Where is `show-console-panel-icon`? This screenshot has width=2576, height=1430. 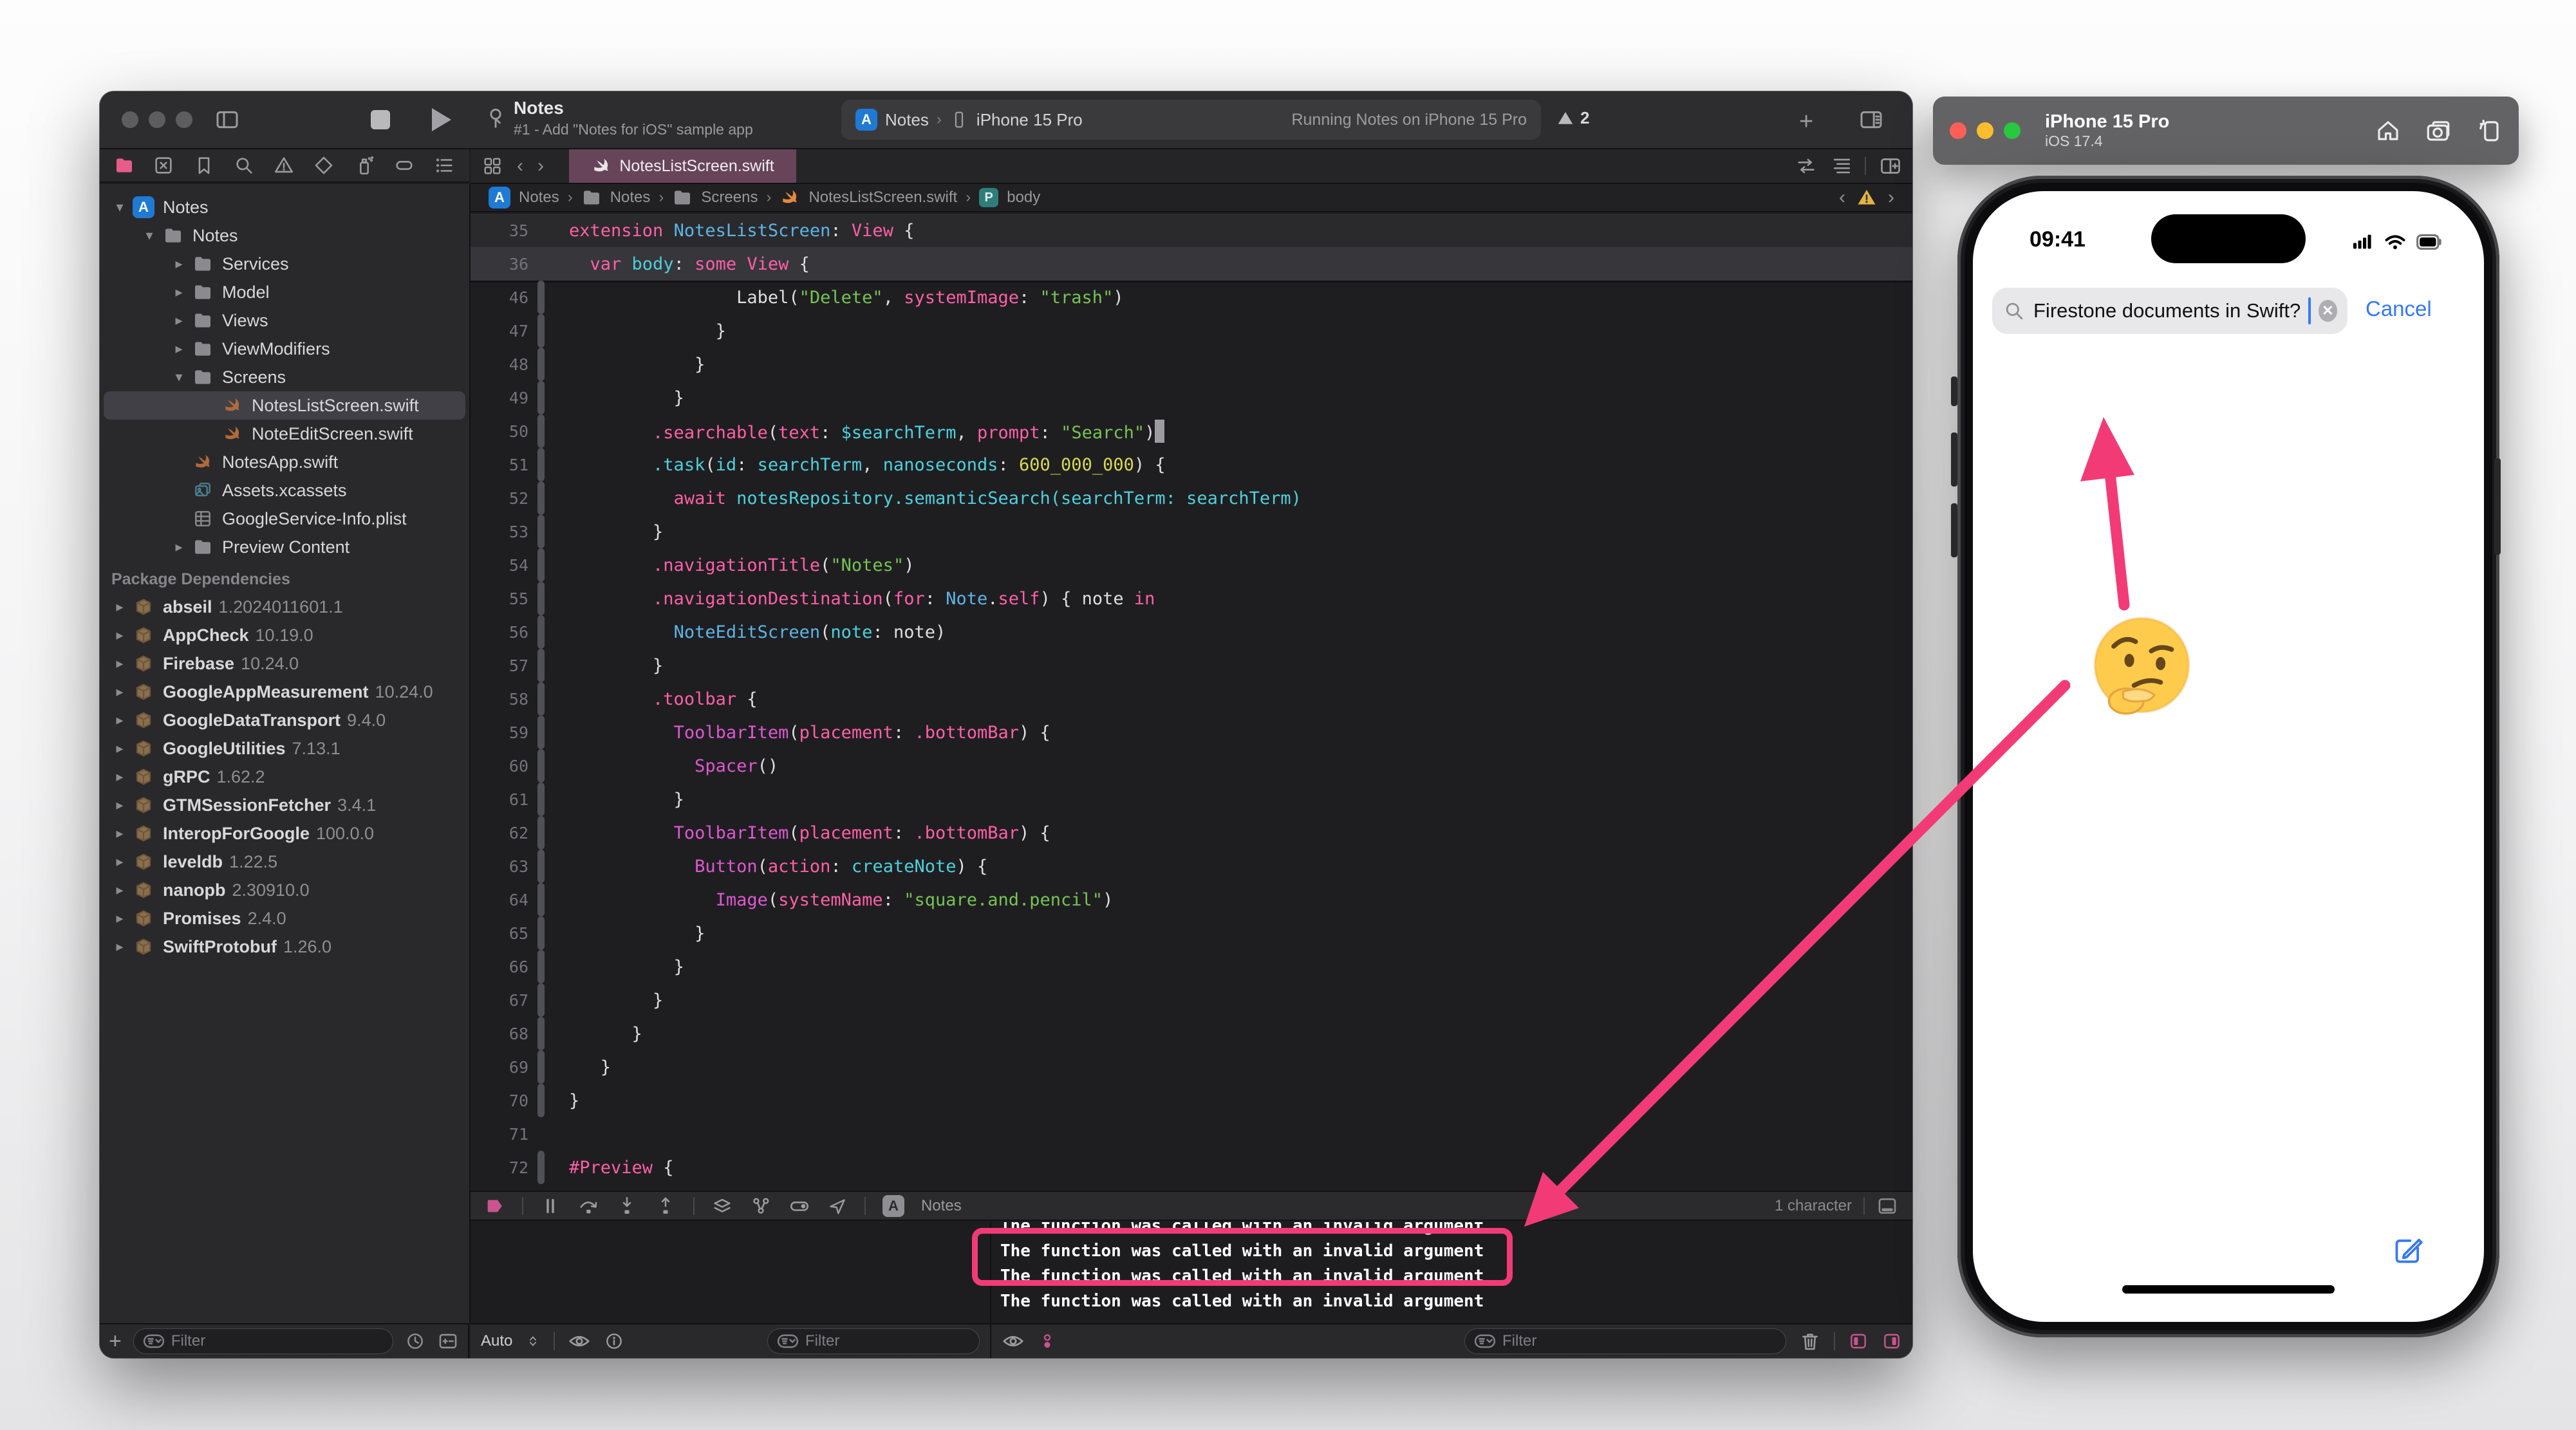
show-console-panel-icon is located at coordinates (1891, 1341).